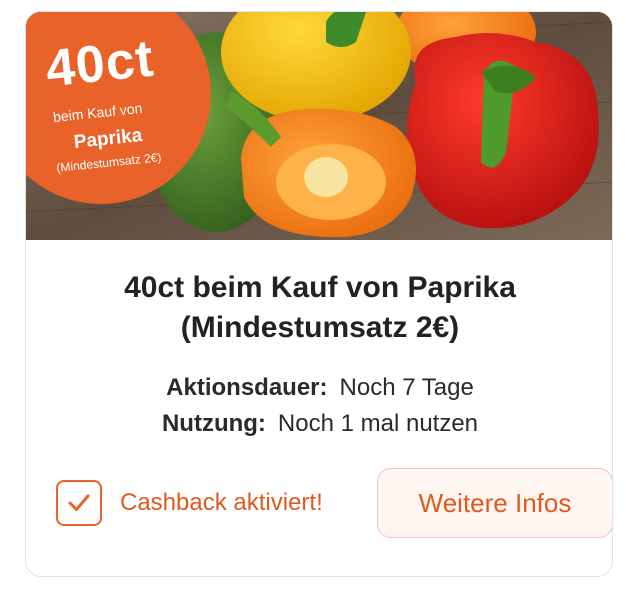  What do you see at coordinates (320, 327) in the screenshot?
I see `offer-title-line2: (Mindestumsatz 2€)` at bounding box center [320, 327].